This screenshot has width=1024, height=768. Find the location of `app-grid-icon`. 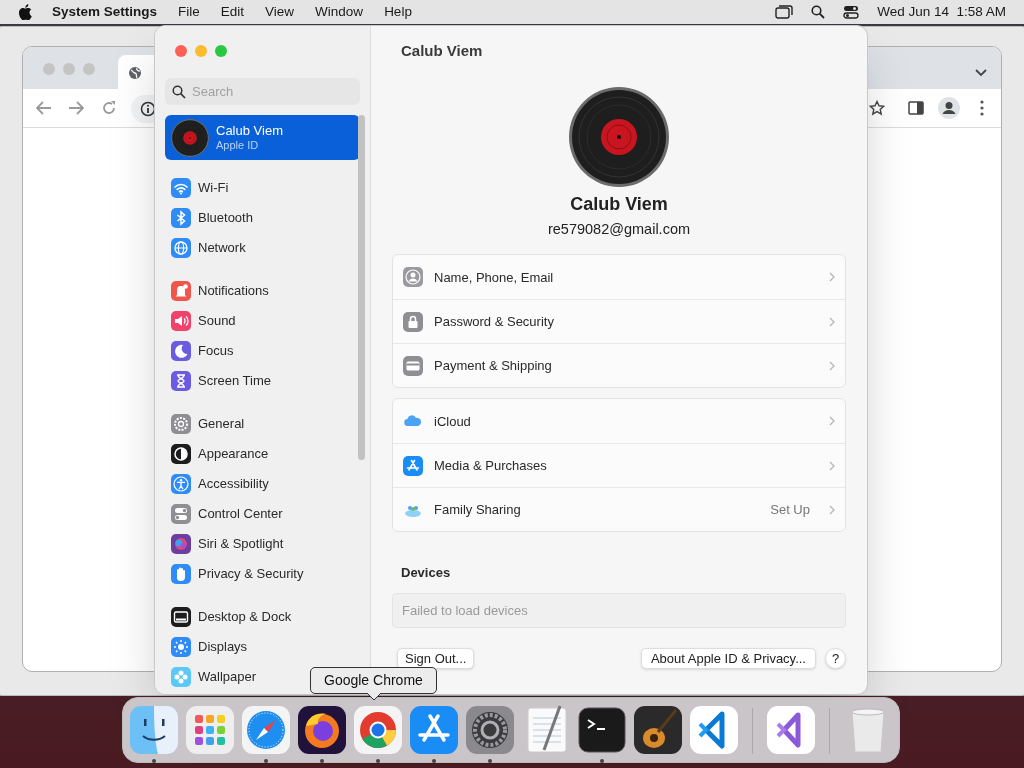

app-grid-icon is located at coordinates (210, 730).